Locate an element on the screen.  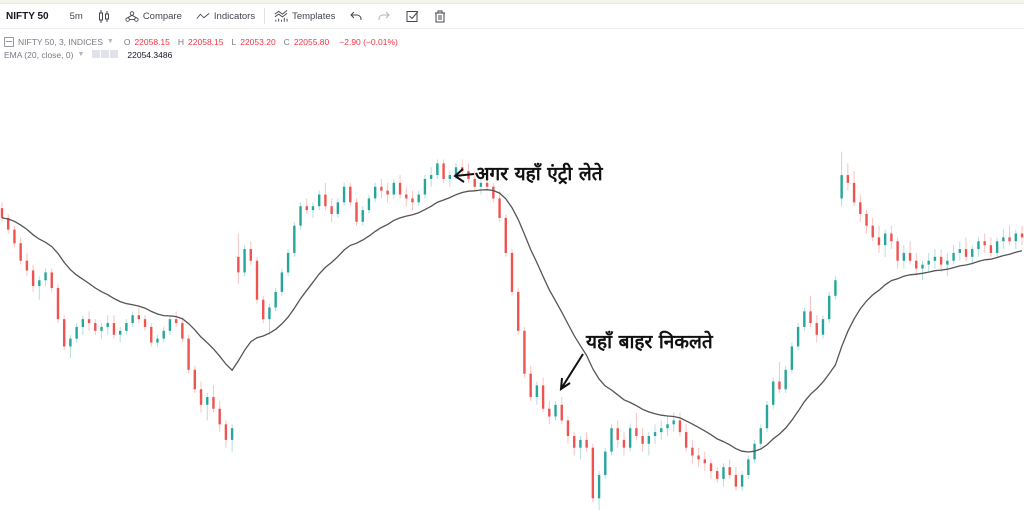
close-icon is located at coordinates (114, 53).